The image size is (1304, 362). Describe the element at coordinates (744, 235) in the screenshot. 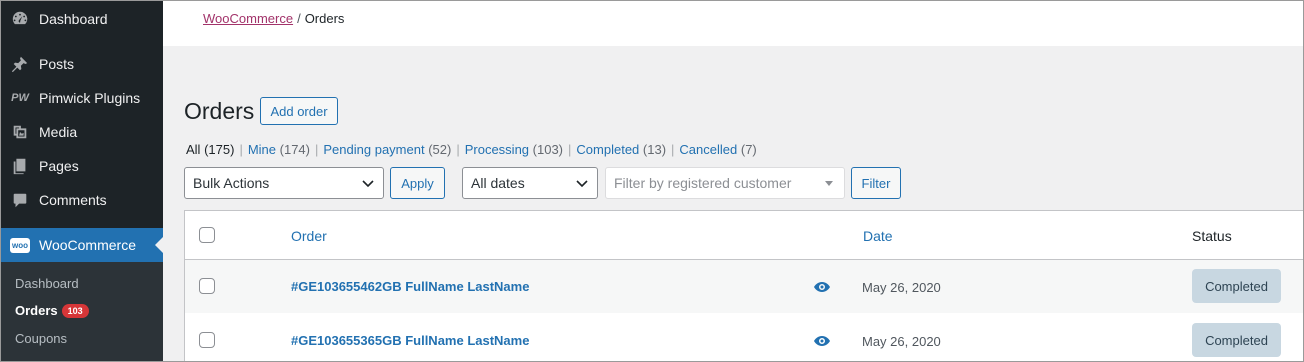

I see `table-header: Order Date Status` at that location.